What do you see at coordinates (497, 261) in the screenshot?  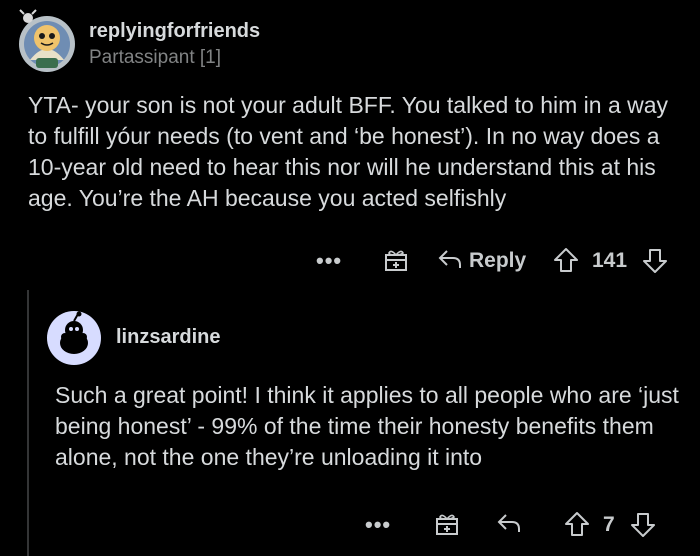 I see `reply-button: Reply` at bounding box center [497, 261].